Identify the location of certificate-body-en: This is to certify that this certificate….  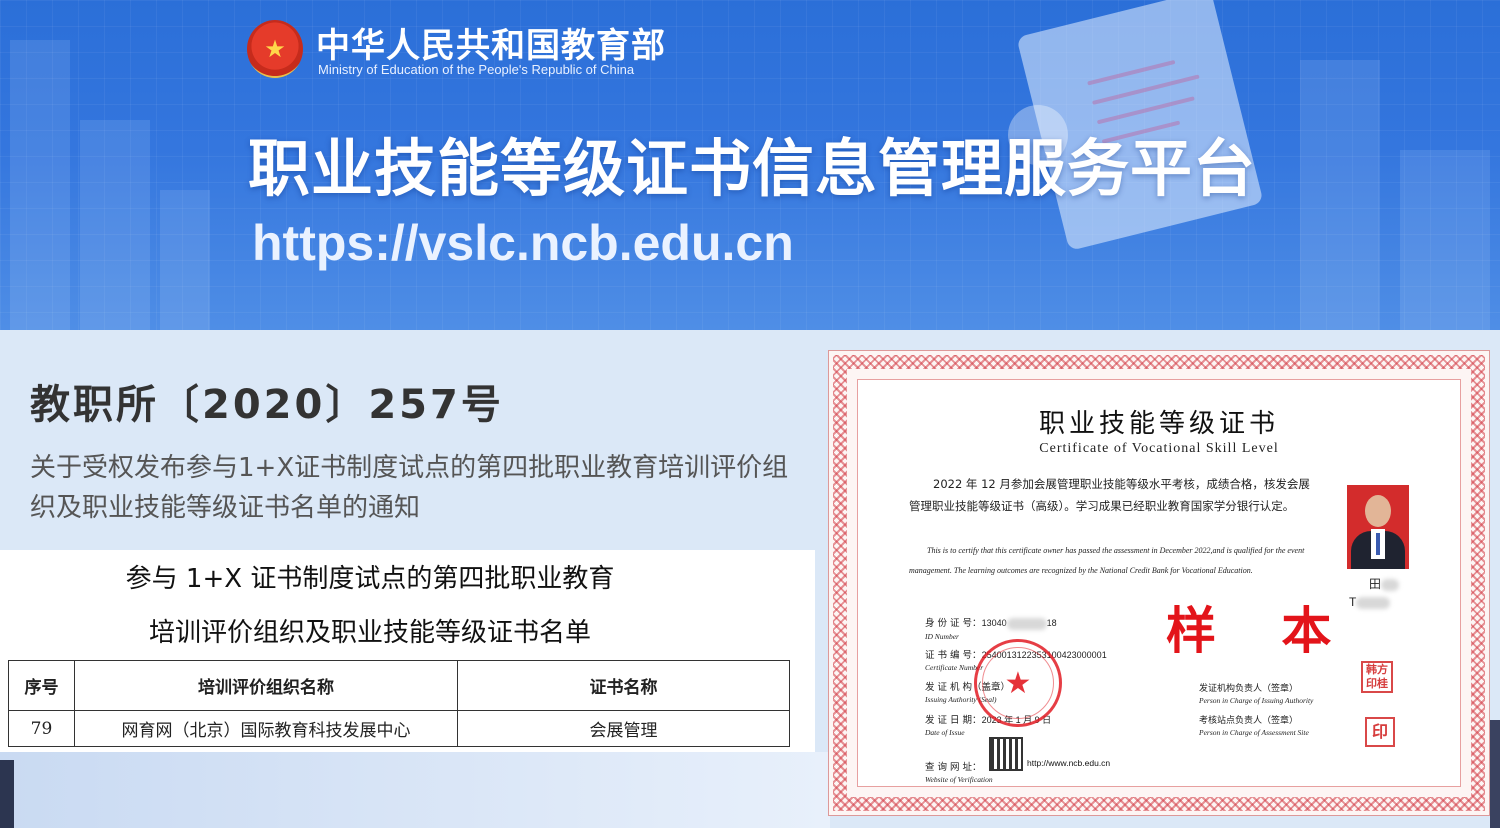
(1107, 560).